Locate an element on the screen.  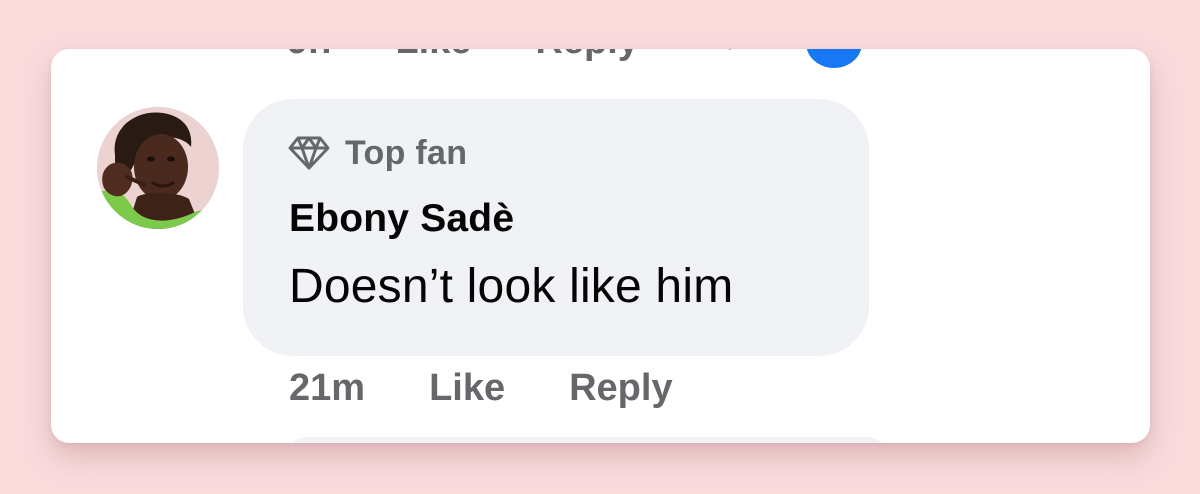
comment-timestamp: 21m is located at coordinates (327, 388).